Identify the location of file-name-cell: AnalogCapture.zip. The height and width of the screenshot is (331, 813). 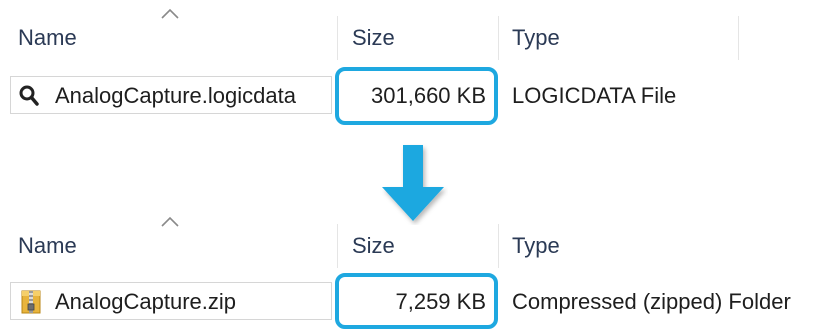
(171, 301).